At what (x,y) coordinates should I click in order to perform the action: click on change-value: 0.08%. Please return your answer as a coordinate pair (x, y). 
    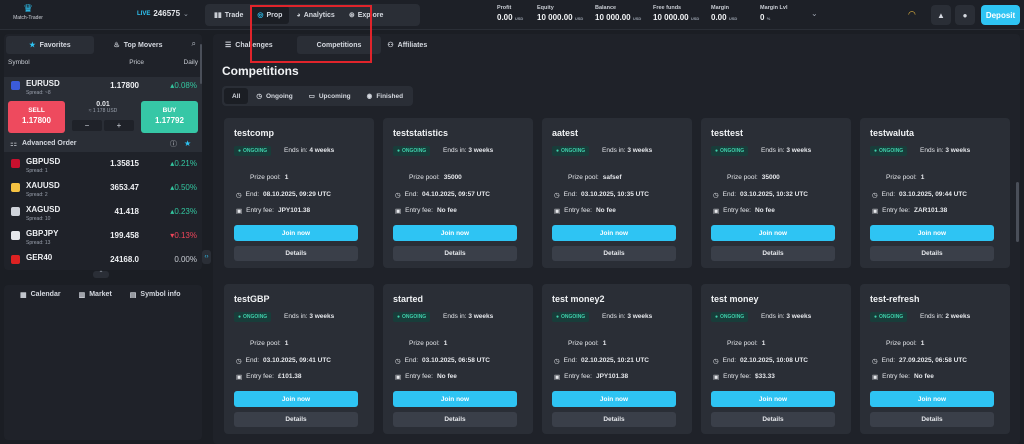
    Looking at the image, I should click on (185, 85).